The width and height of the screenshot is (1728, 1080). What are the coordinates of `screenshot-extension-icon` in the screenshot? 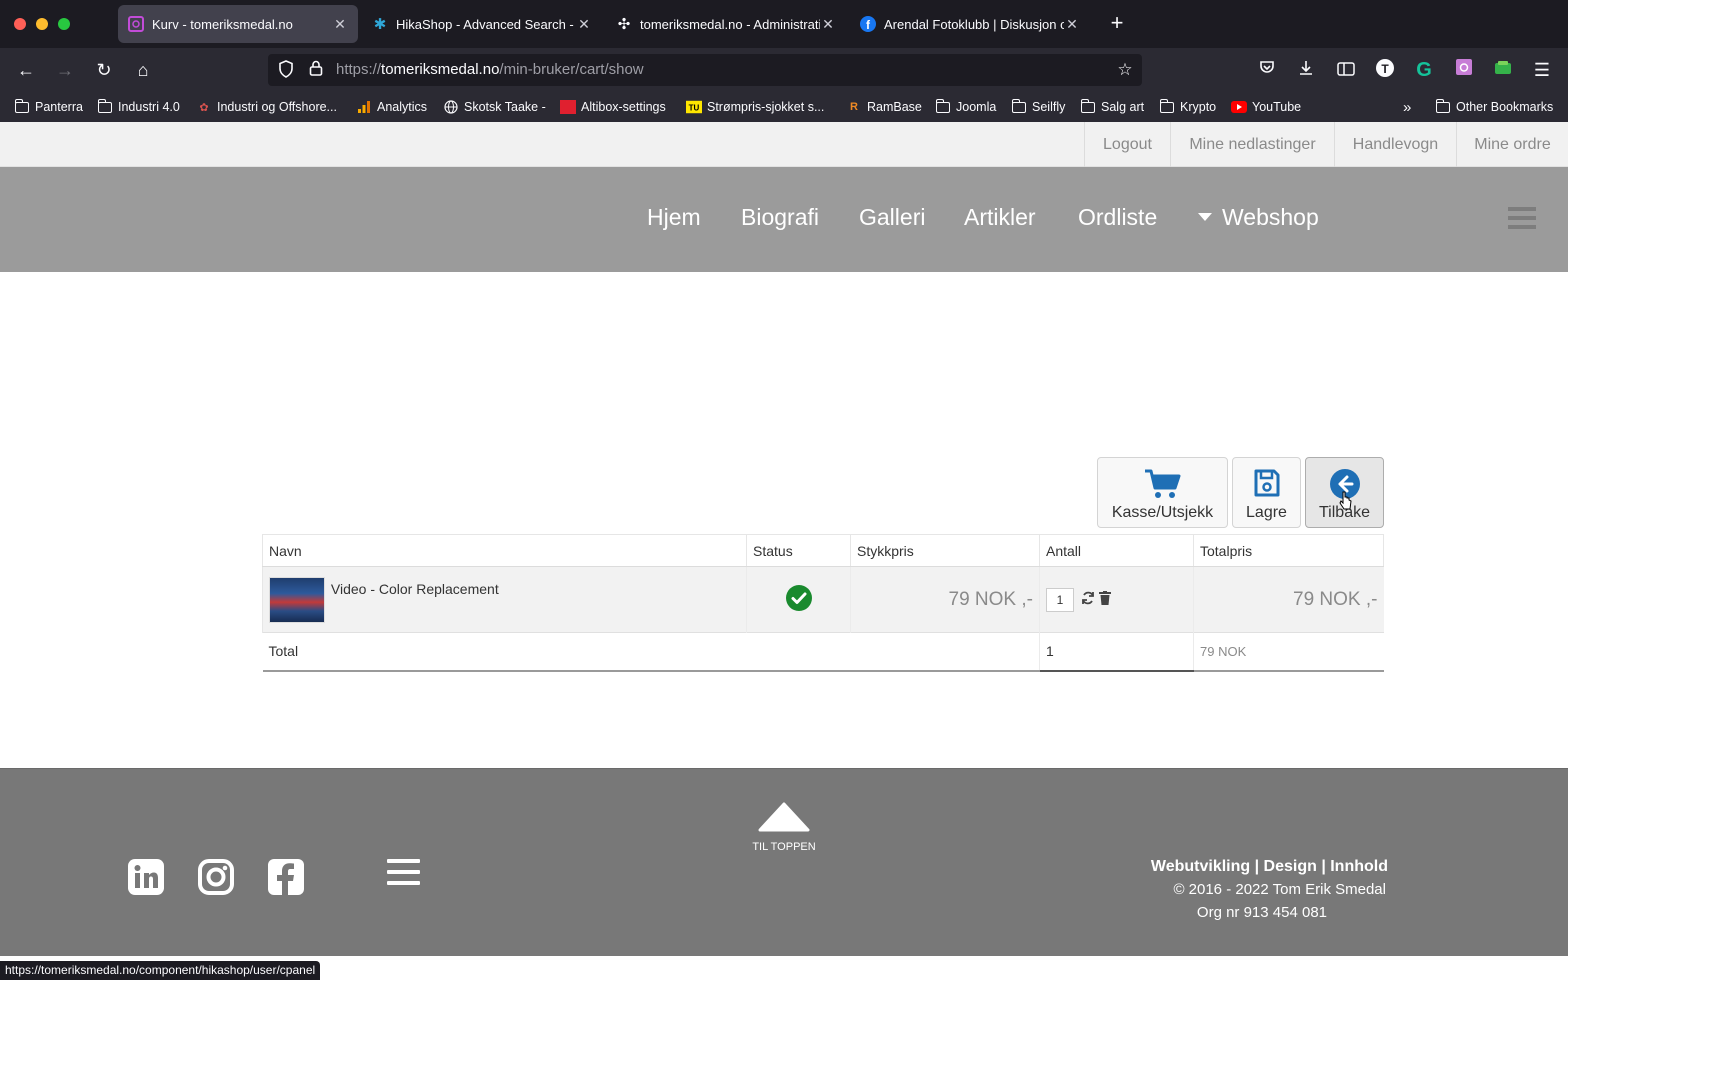 It's located at (1464, 70).